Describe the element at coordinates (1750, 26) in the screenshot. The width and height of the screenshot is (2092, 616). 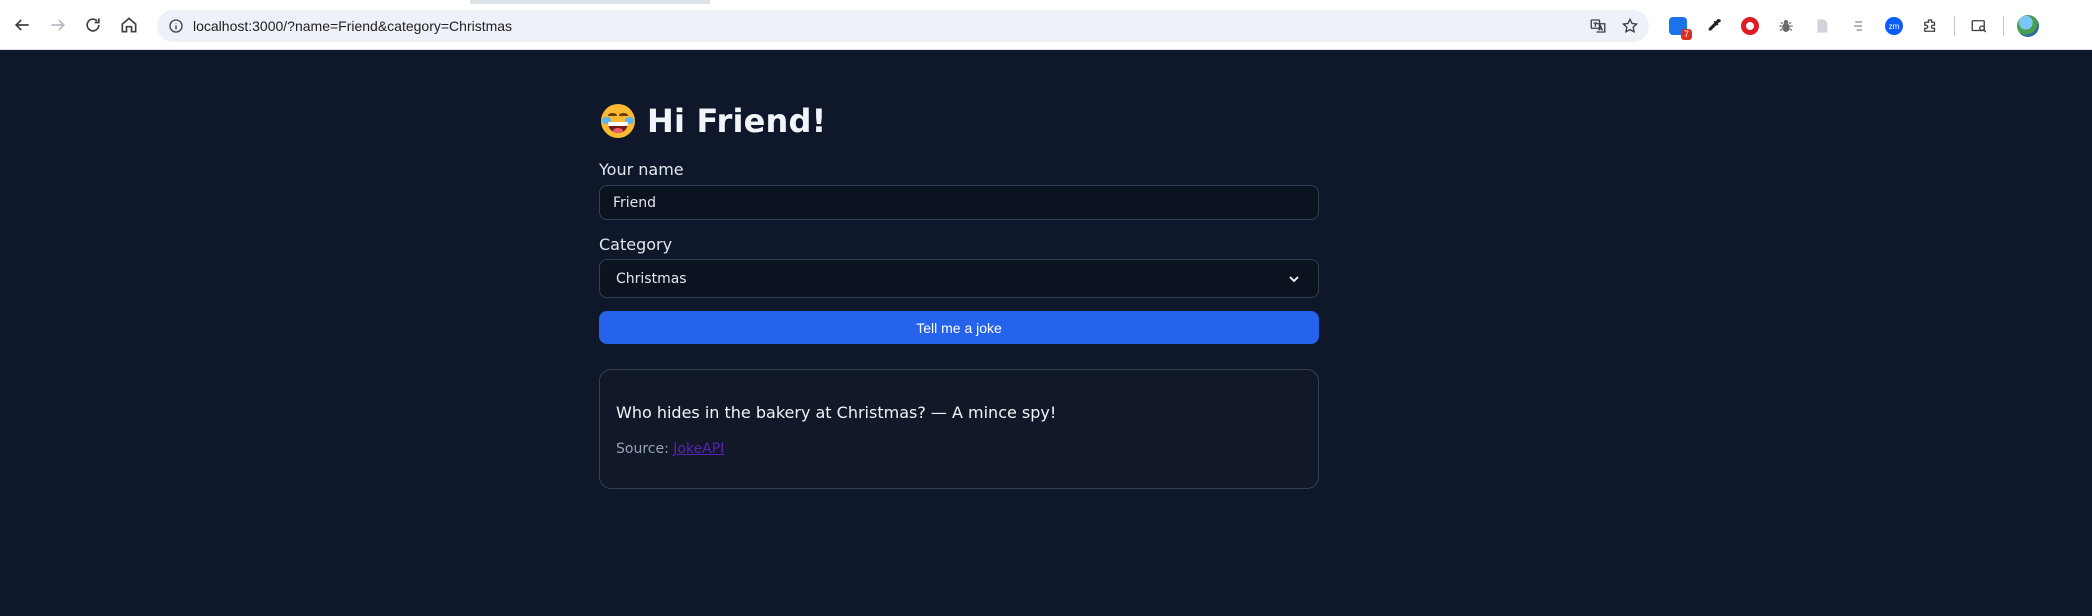
I see `opera-icon` at that location.